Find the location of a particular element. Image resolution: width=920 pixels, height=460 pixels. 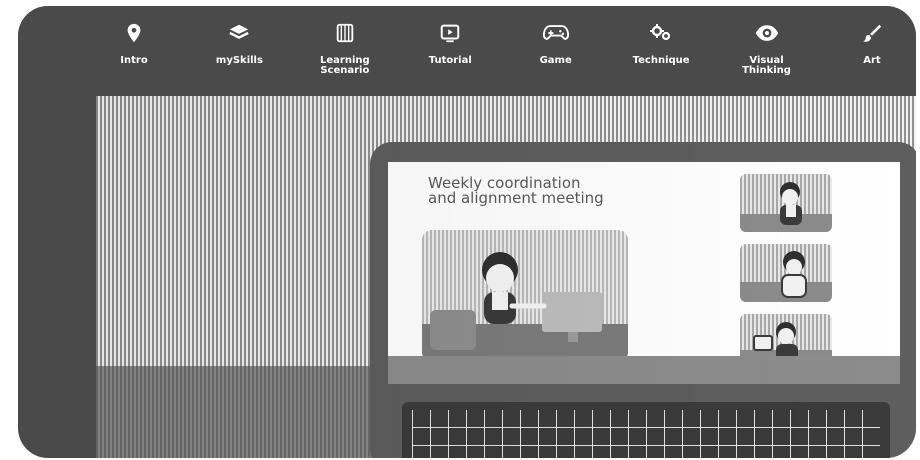

keyboard-keys is located at coordinates (646, 434).